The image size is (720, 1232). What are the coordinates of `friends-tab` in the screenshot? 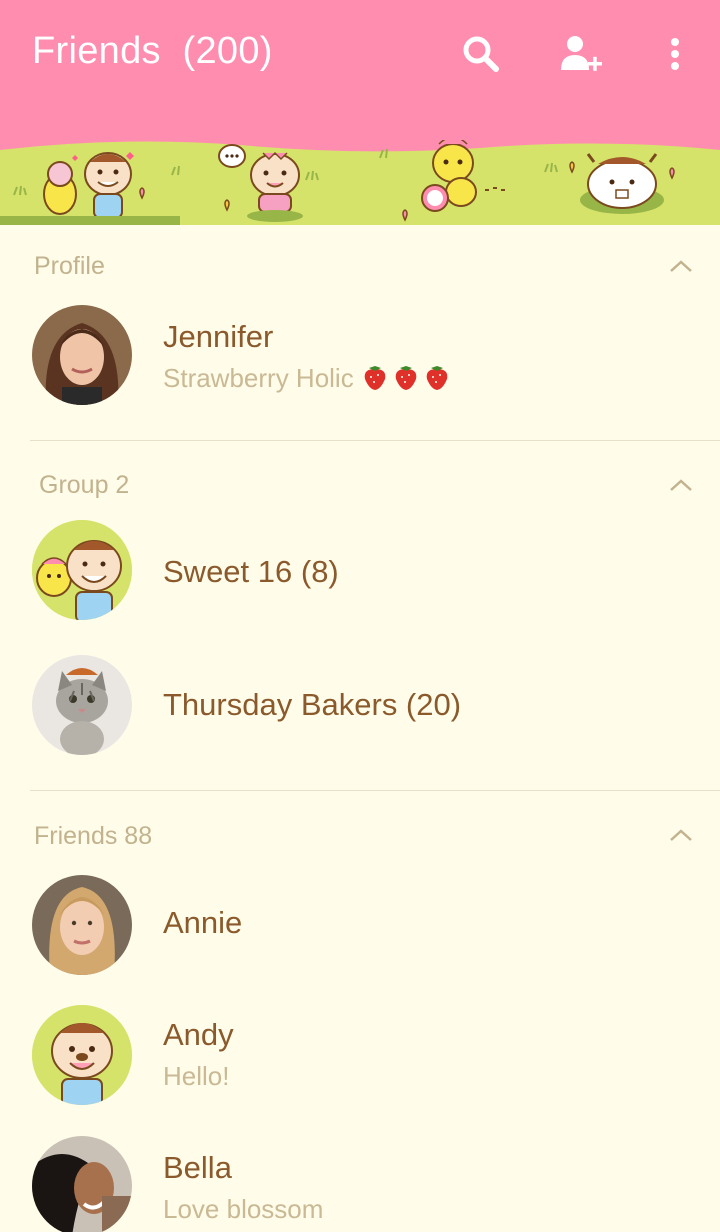 It's located at (108, 186).